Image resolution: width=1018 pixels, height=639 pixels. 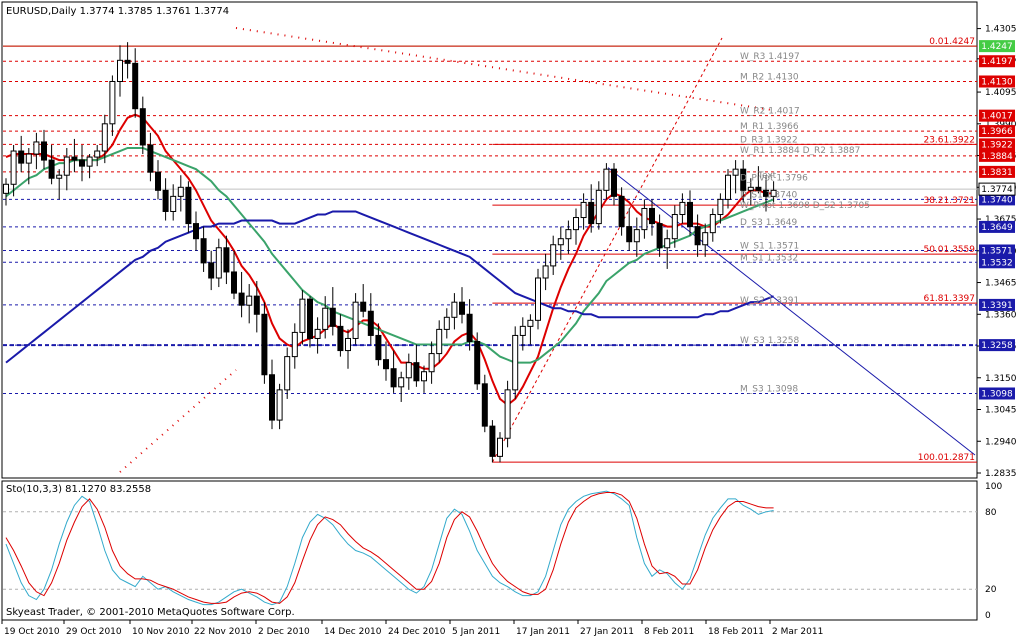 I want to click on chart-title: EURUSD,Daily 1.3774 1.3785 1.3761 1.3774, so click(x=117, y=11).